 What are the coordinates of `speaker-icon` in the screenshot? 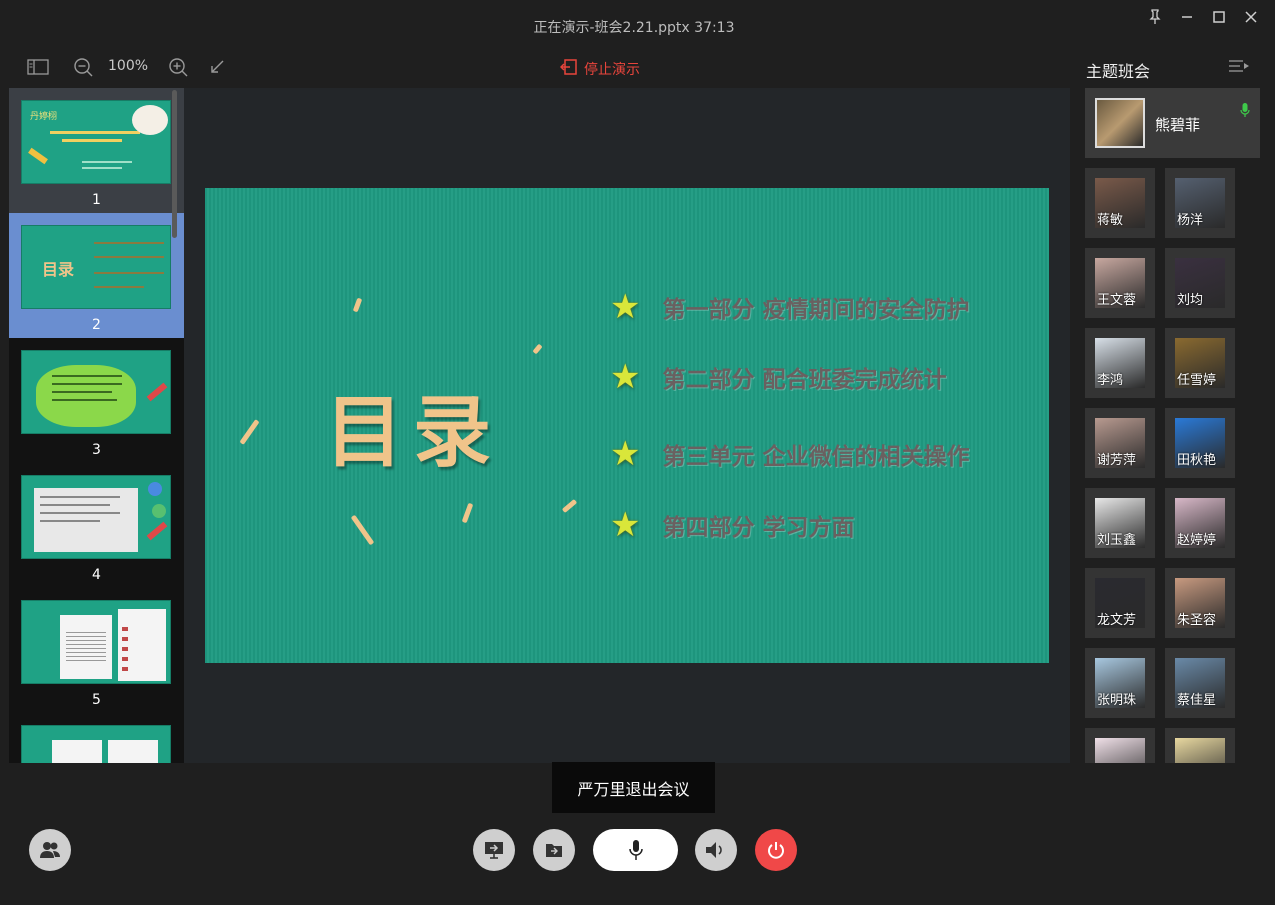 It's located at (714, 850).